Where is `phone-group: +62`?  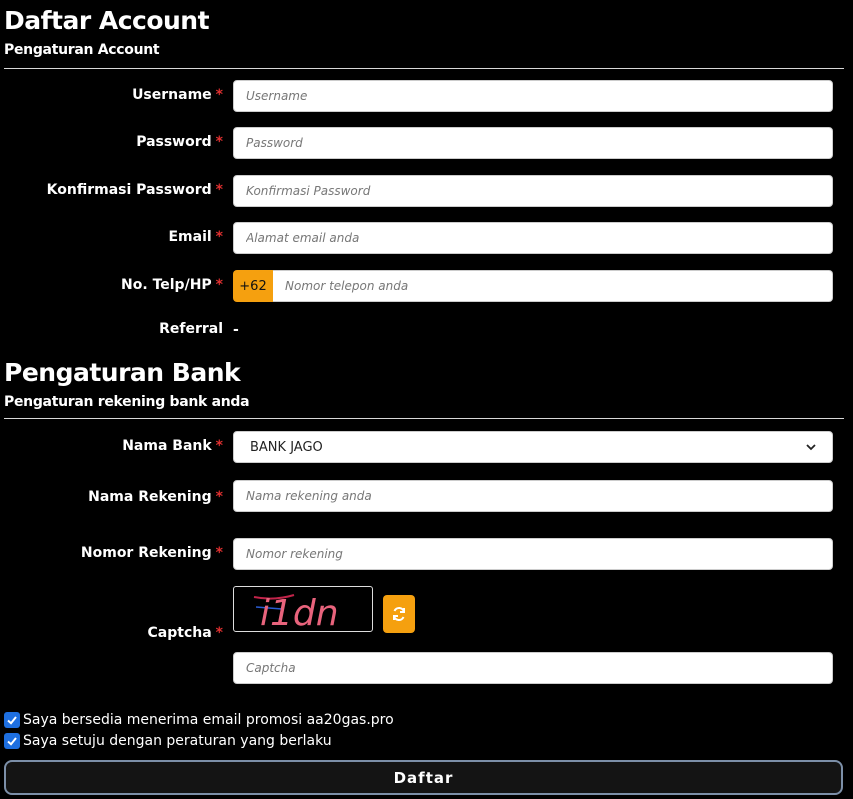 phone-group: +62 is located at coordinates (533, 286).